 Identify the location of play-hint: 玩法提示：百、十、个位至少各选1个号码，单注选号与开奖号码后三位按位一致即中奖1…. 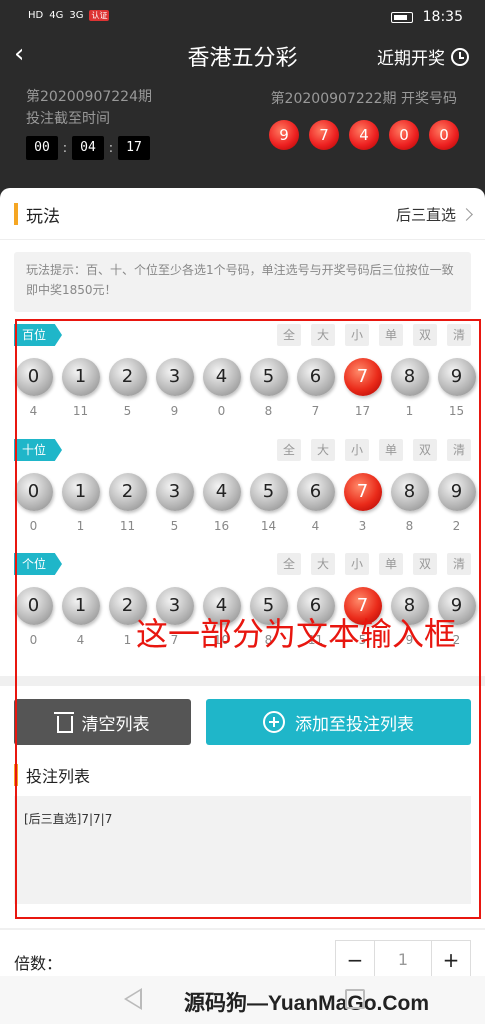
(242, 282).